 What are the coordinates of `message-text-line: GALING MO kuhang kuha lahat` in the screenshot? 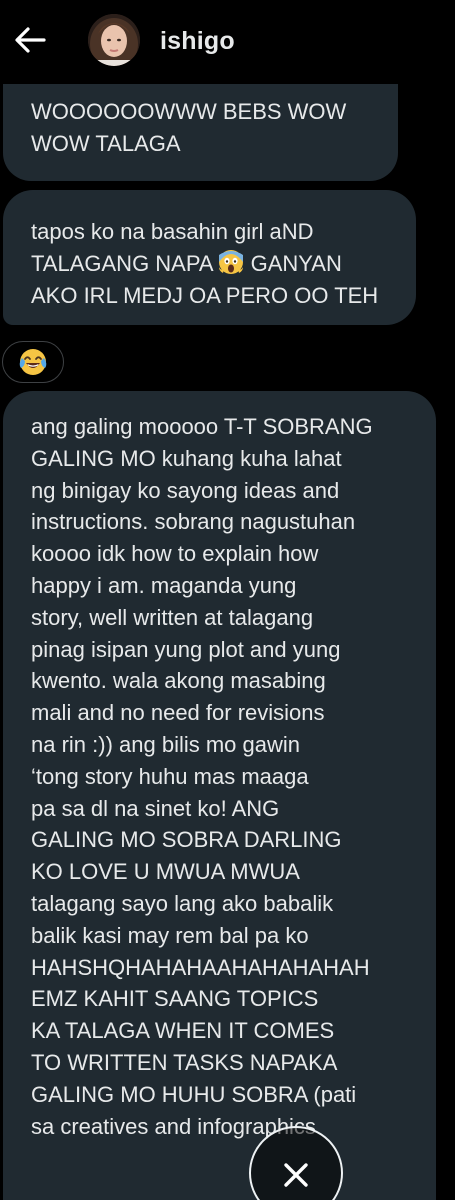 It's located at (186, 458).